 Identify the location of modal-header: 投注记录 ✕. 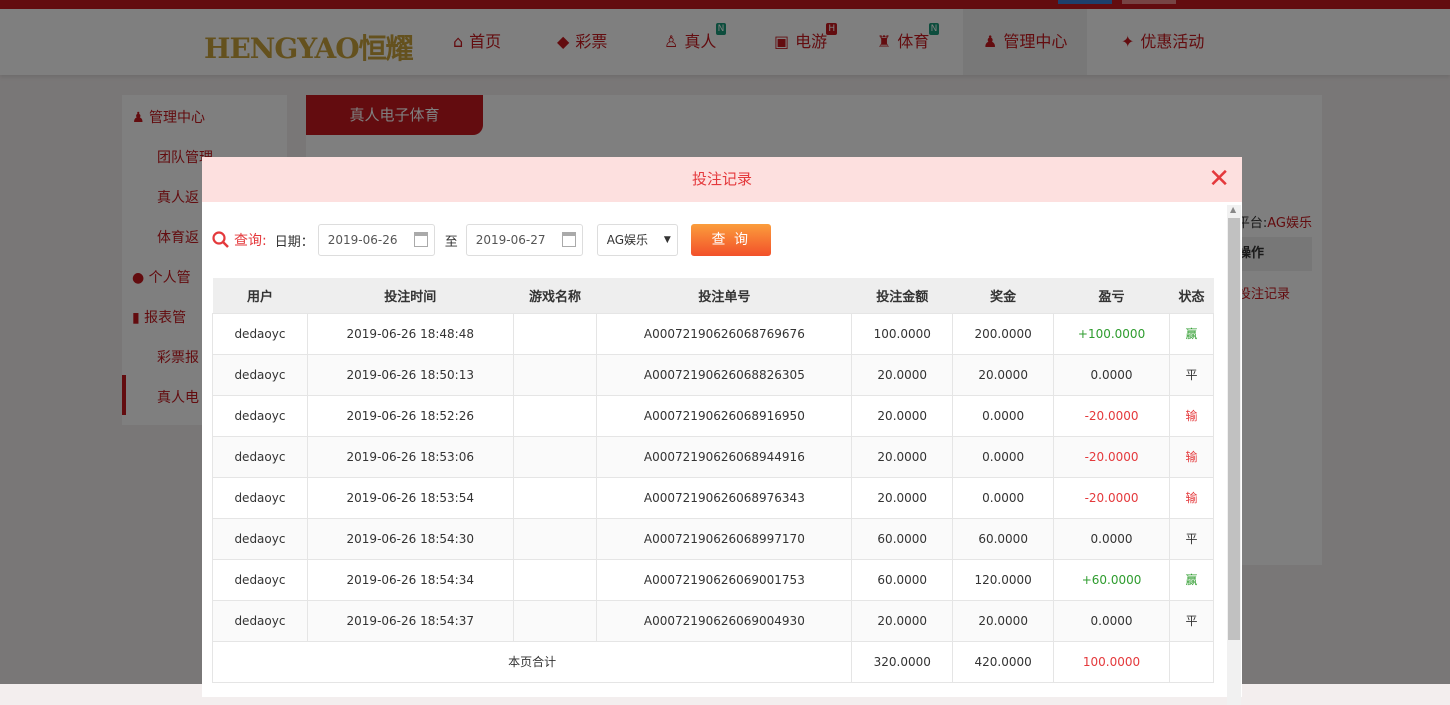
(722, 179).